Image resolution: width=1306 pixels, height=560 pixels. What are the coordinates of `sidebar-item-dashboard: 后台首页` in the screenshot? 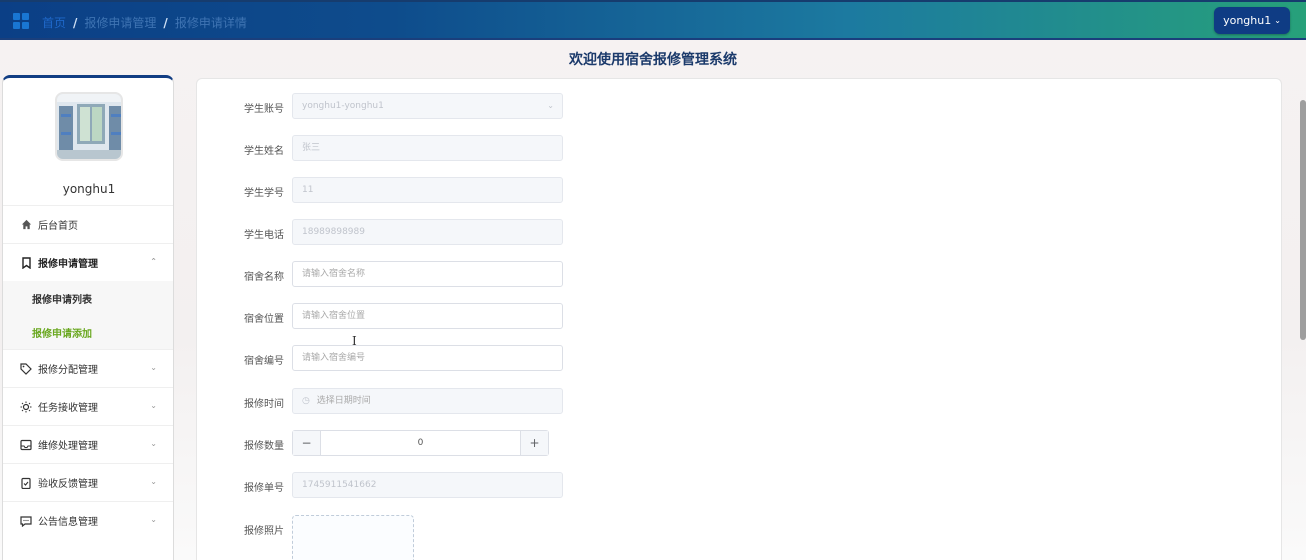 It's located at (88, 224).